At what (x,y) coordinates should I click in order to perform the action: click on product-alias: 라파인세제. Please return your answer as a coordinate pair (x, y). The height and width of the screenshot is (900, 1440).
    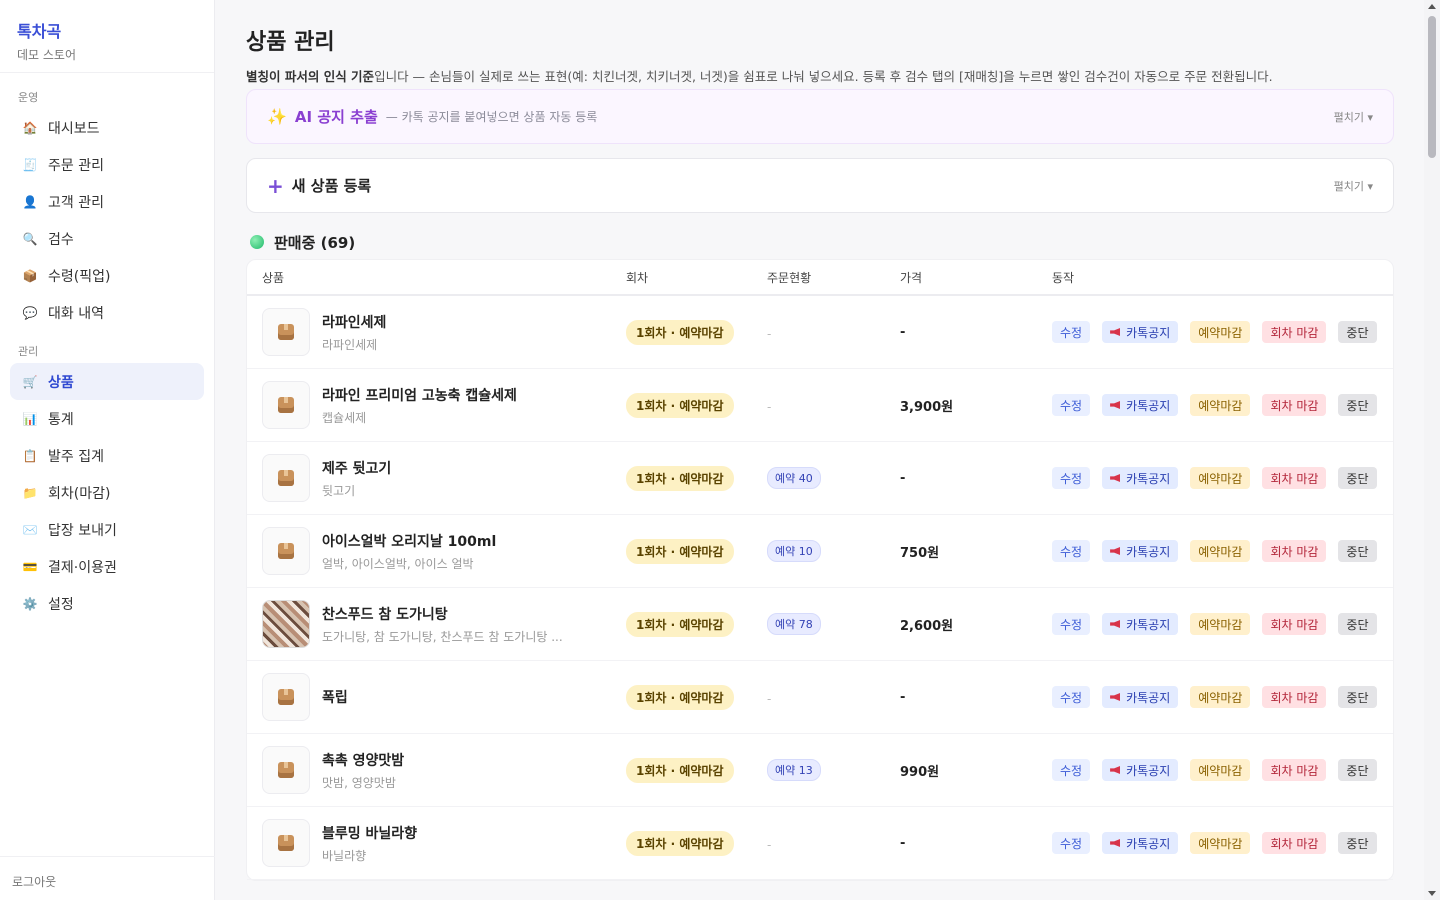
    Looking at the image, I should click on (350, 344).